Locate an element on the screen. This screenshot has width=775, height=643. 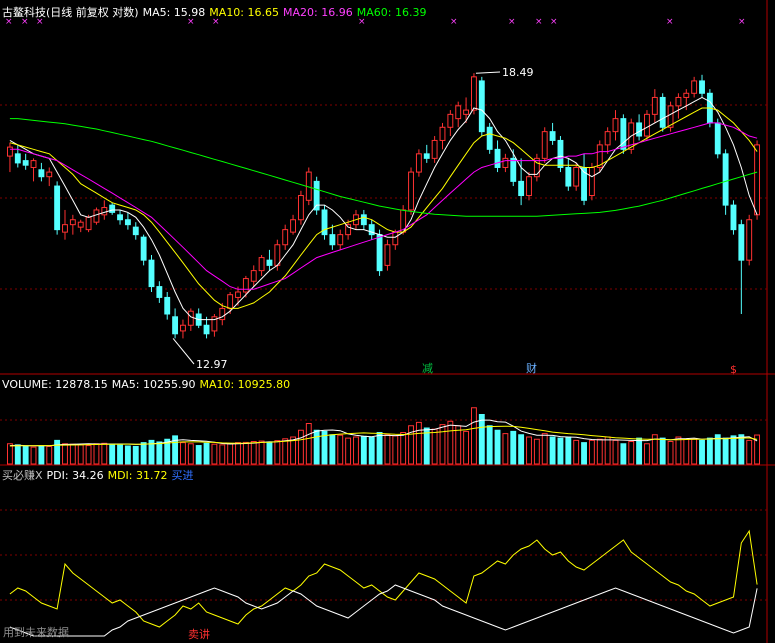
volume-panel is located at coordinates (383, 436).